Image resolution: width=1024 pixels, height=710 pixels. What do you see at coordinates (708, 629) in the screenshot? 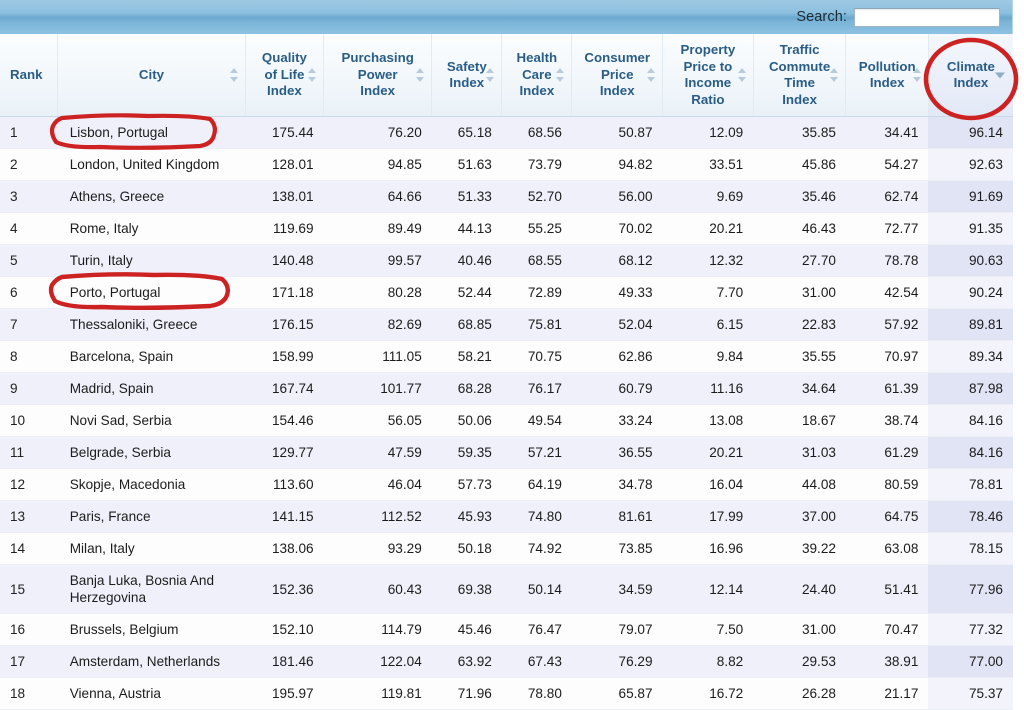
I see `cell-prop: 7.50` at bounding box center [708, 629].